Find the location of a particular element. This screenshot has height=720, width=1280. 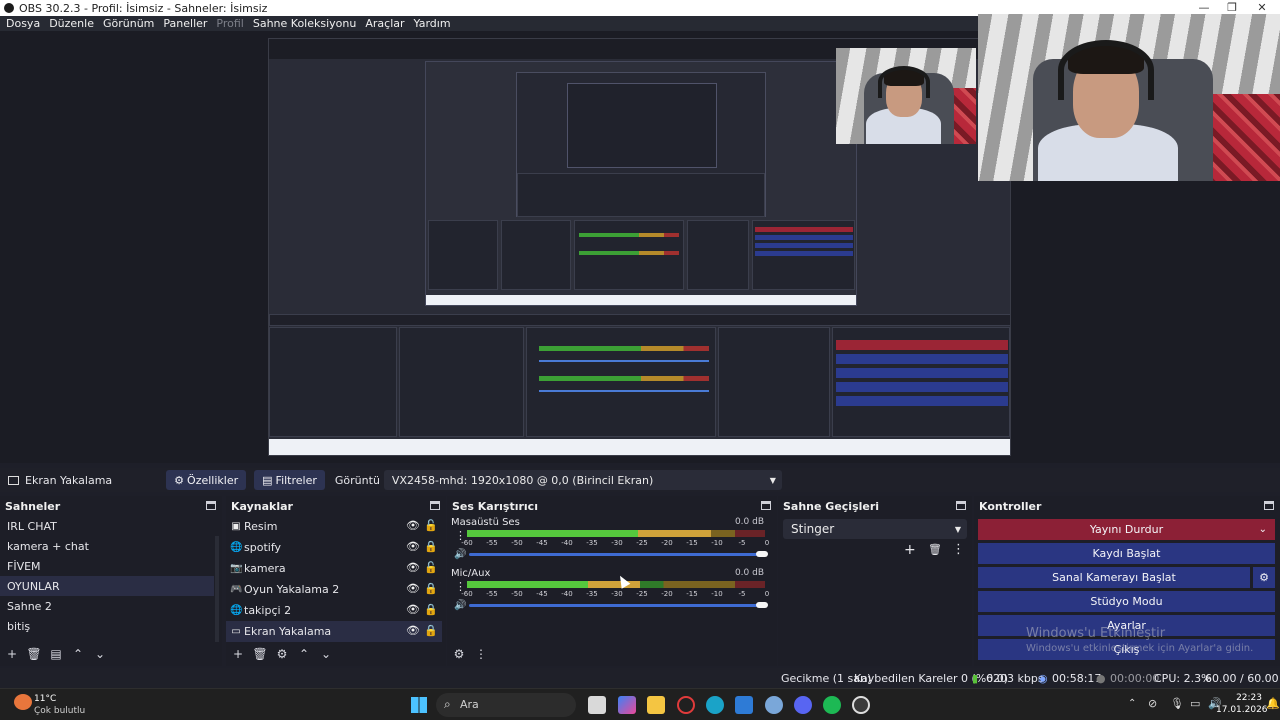

scene-item: Sahne 2 is located at coordinates (107, 606).